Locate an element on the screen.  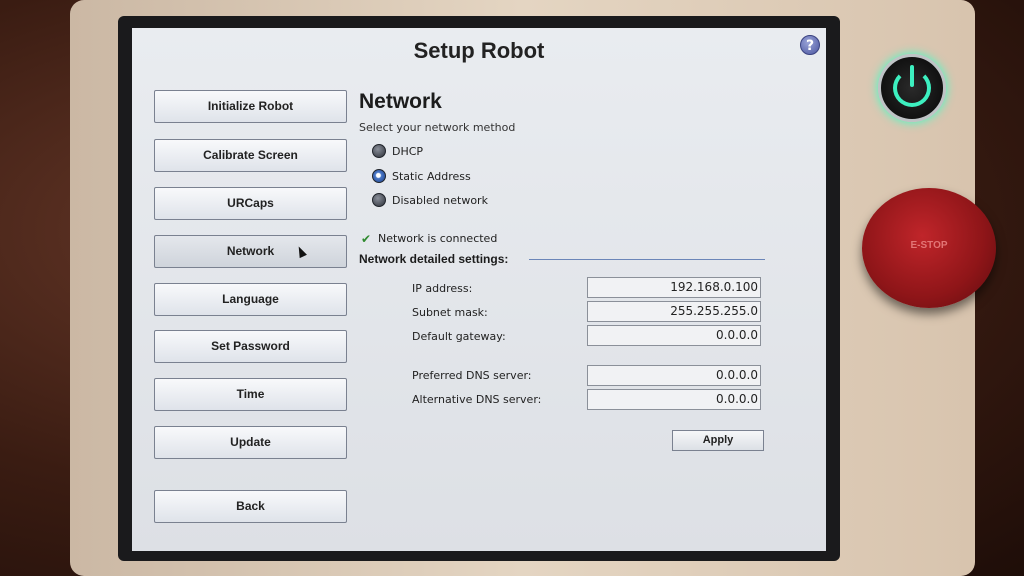
default-gateway-field: 0.0.0.0 is located at coordinates (674, 335).